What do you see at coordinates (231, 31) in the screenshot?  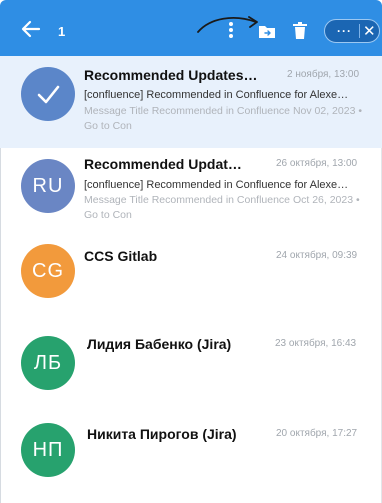 I see `kebab-menu-icon` at bounding box center [231, 31].